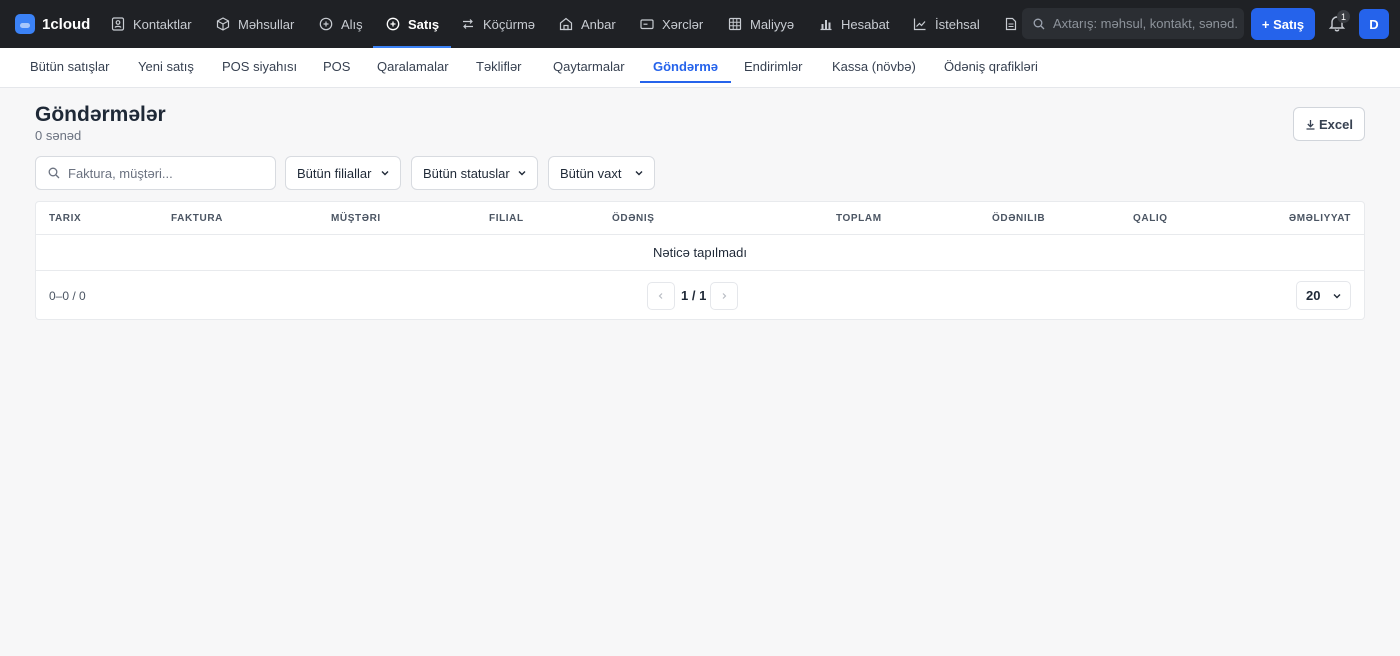  What do you see at coordinates (772, 24) in the screenshot?
I see `nav-item-label: Maliyyə` at bounding box center [772, 24].